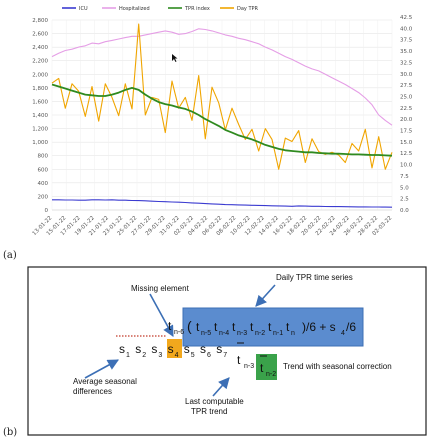 The height and width of the screenshot is (440, 440). What do you see at coordinates (47, 211) in the screenshot?
I see `y-left-tick-label: 0` at bounding box center [47, 211].